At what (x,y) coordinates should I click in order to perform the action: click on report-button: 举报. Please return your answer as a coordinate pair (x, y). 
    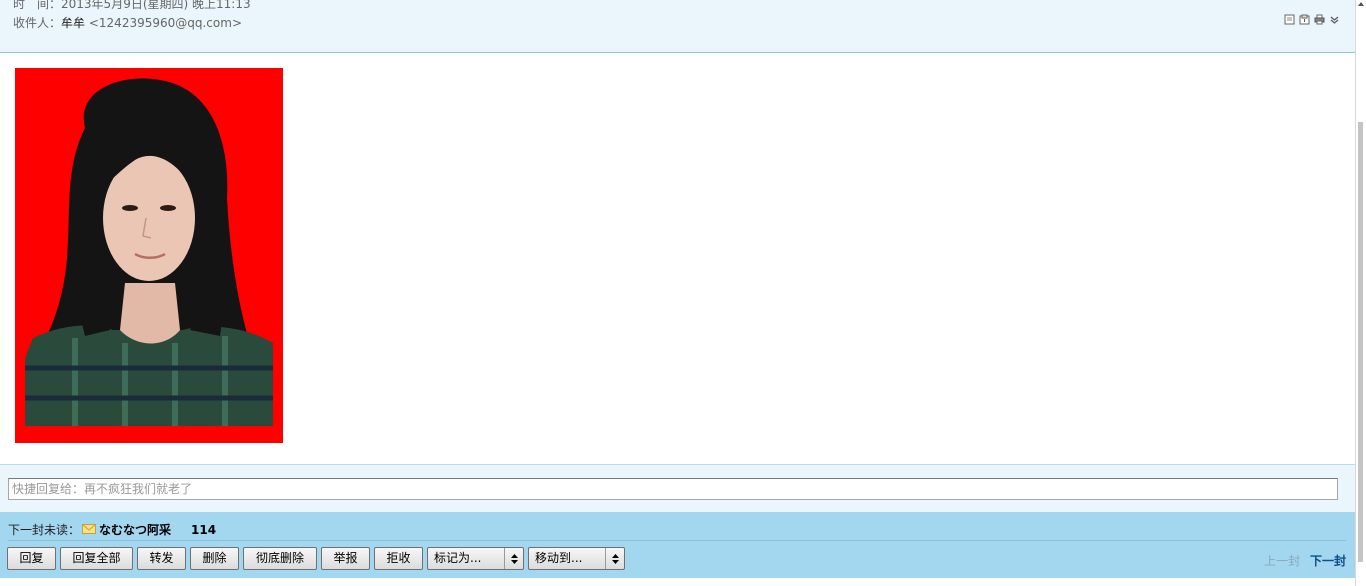
    Looking at the image, I should click on (345, 558).